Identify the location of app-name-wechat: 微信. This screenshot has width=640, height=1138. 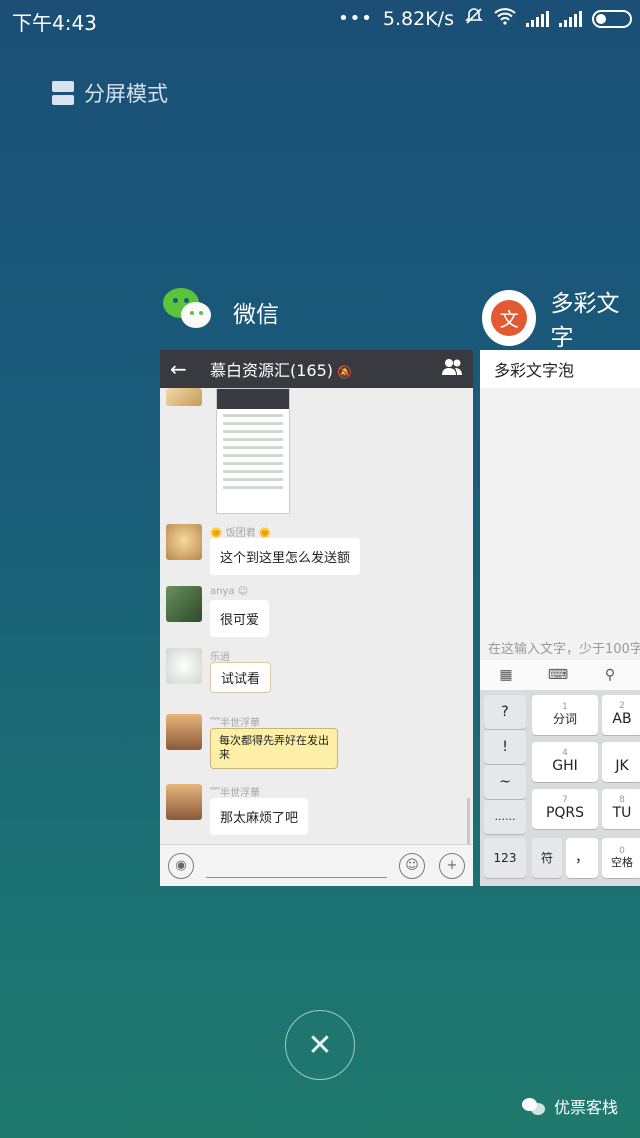
(256, 315).